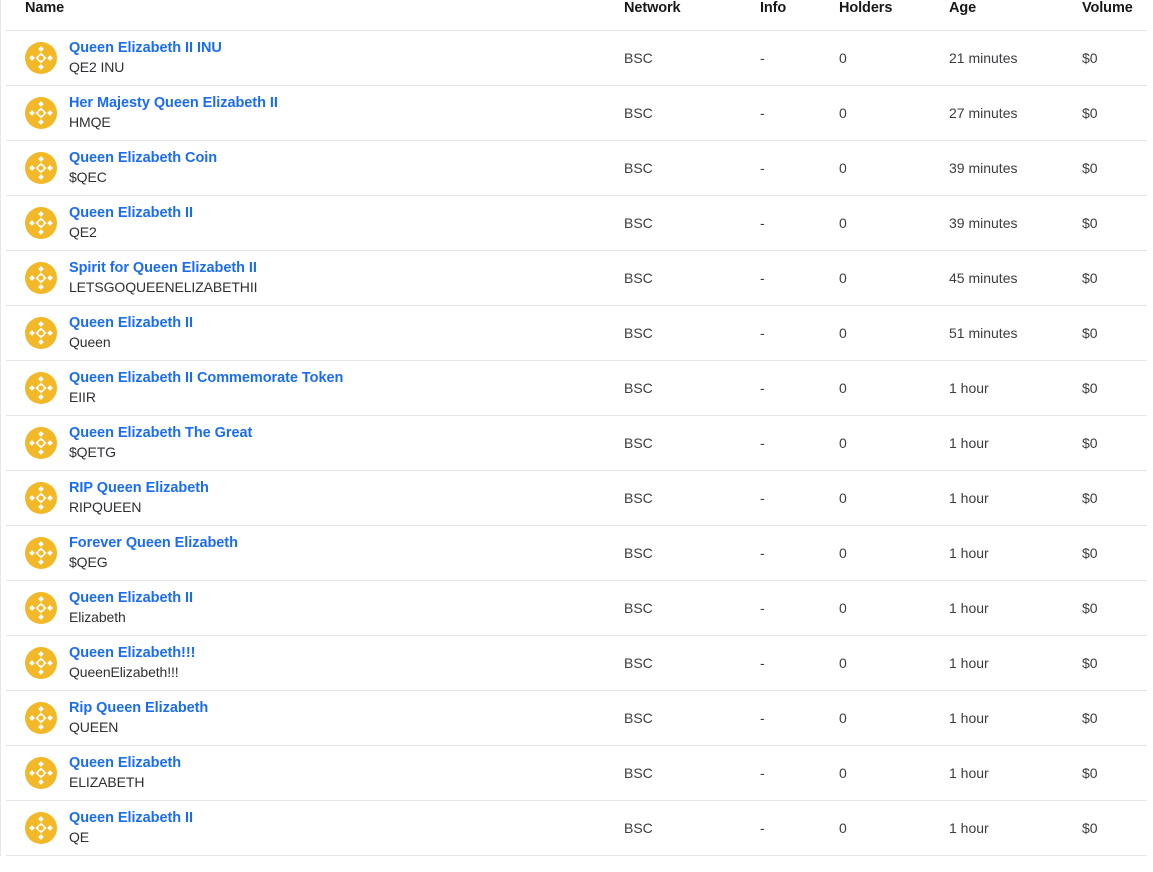 Image resolution: width=1153 pixels, height=872 pixels. Describe the element at coordinates (308, 113) in the screenshot. I see `cell-name: Her Majesty Queen Elizabeth II HMQE` at that location.